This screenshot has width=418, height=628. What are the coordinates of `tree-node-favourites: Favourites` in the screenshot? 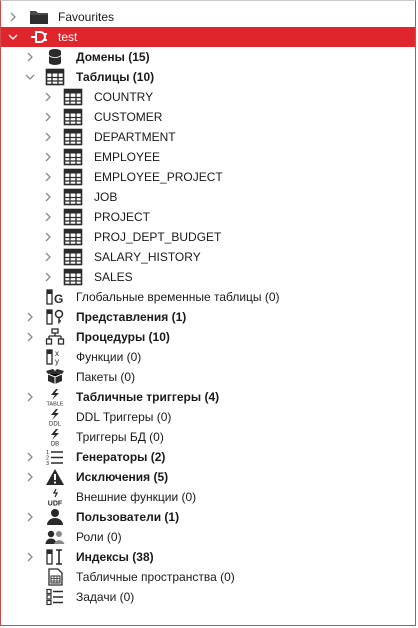 It's located at (208, 17).